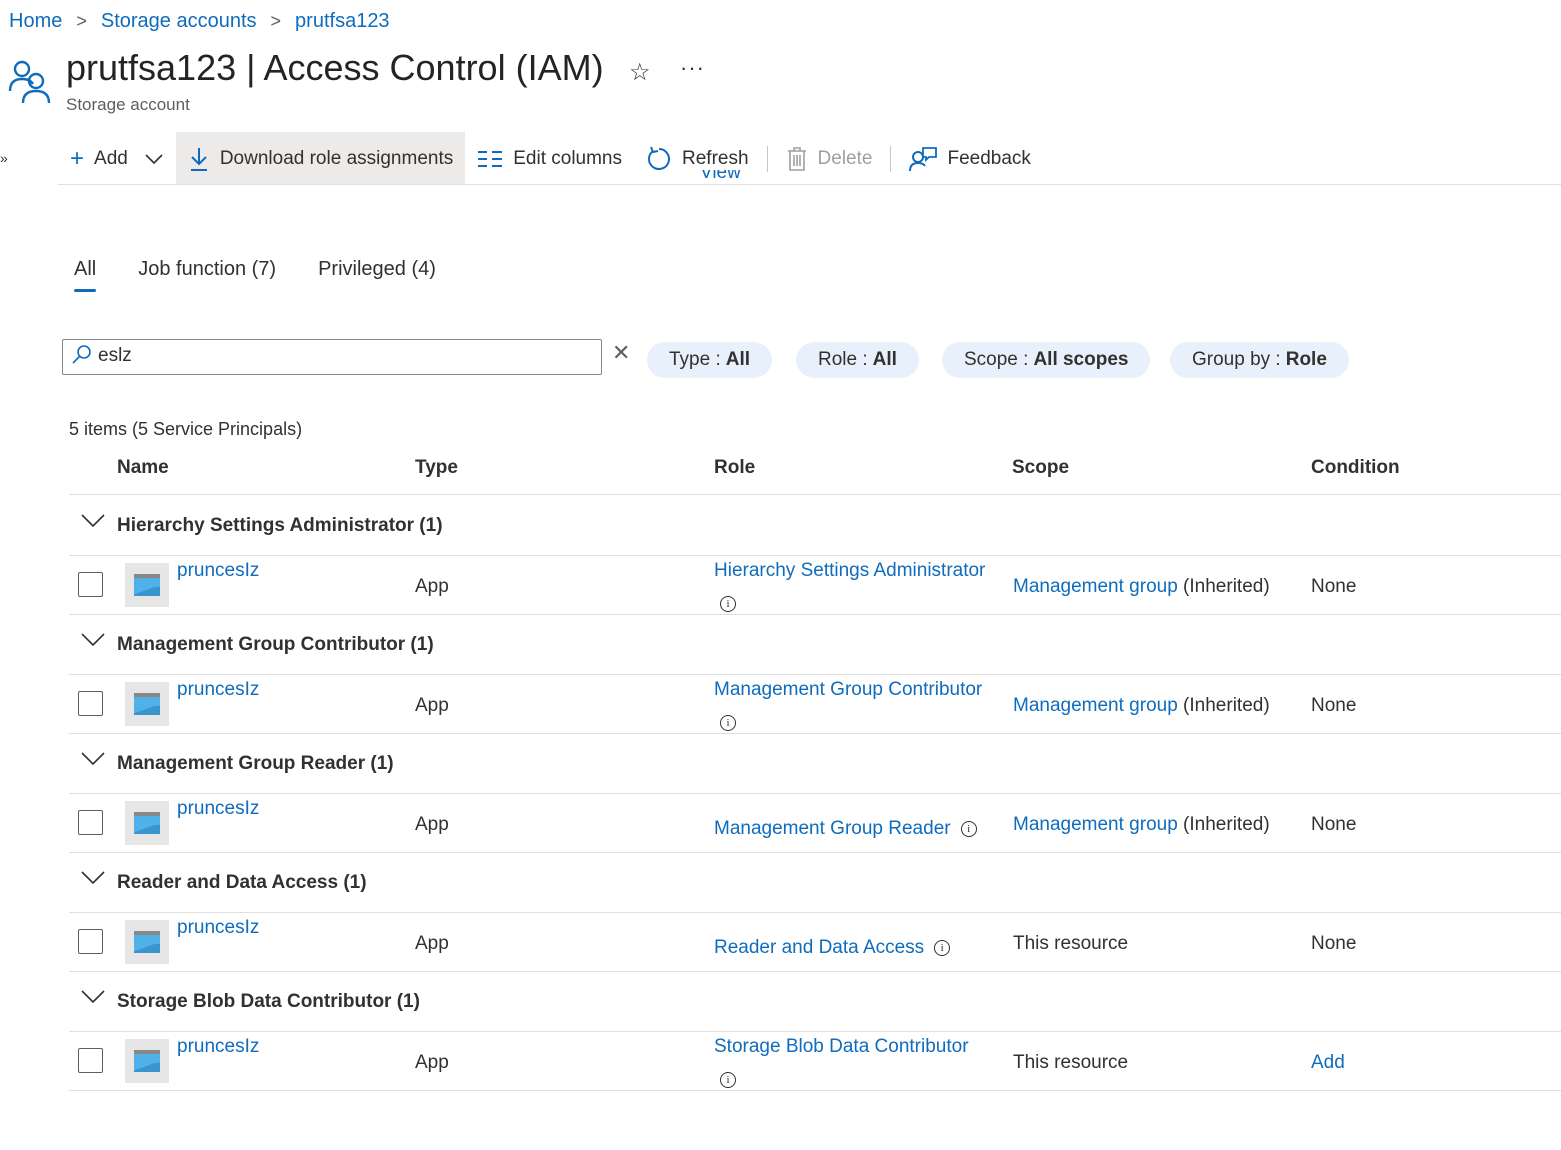  Describe the element at coordinates (490, 158) in the screenshot. I see `columns-icon` at that location.